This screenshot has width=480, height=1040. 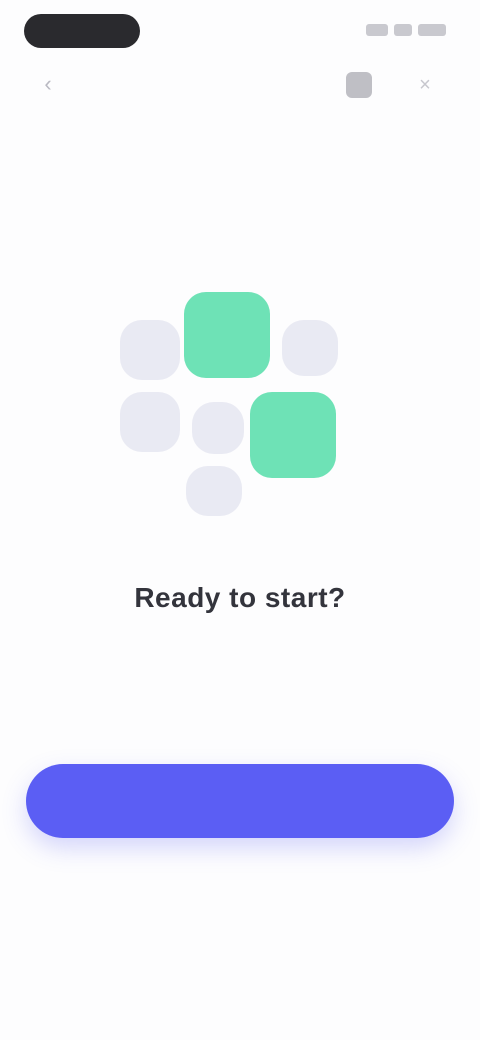 I want to click on tile-grey-center, so click(x=218, y=428).